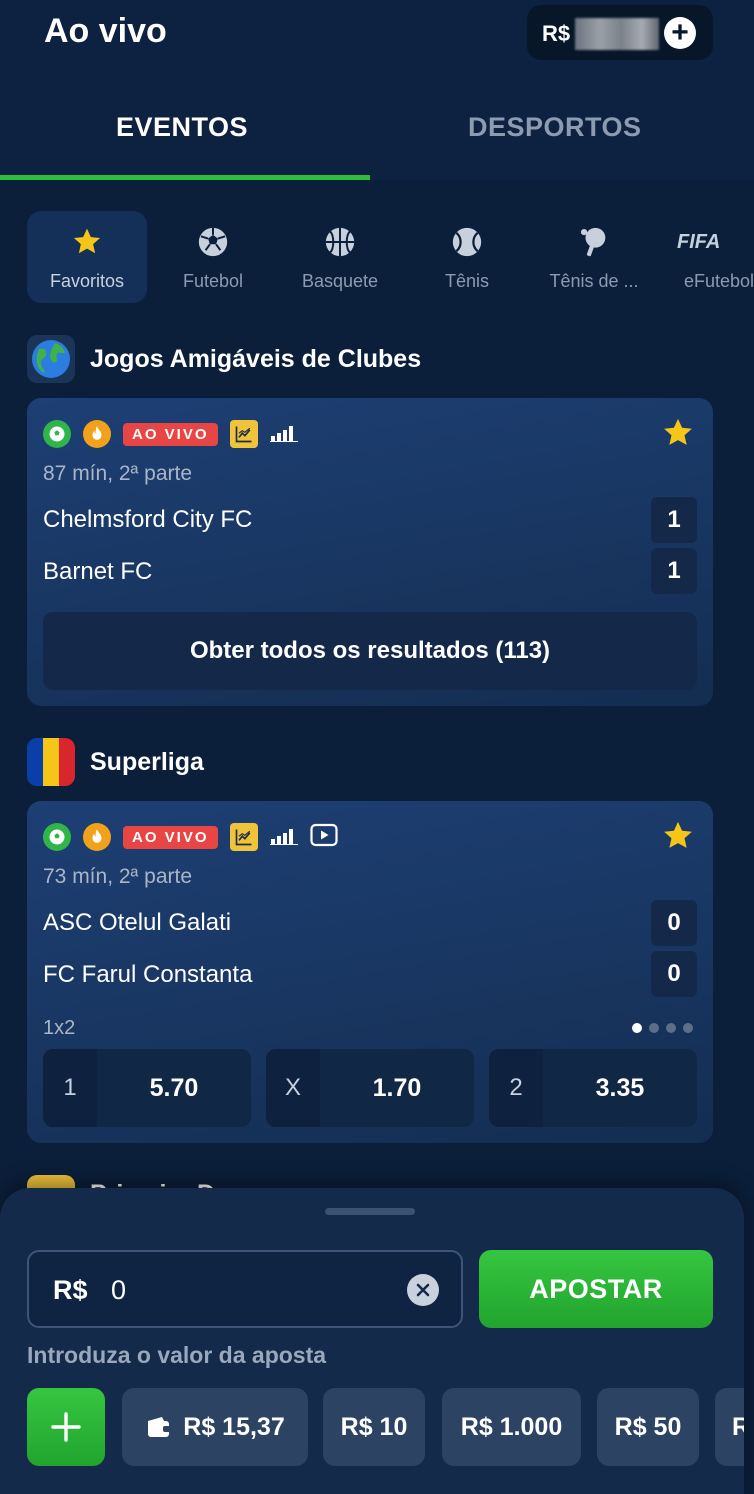 The height and width of the screenshot is (1494, 754). I want to click on plus-icon, so click(66, 1427).